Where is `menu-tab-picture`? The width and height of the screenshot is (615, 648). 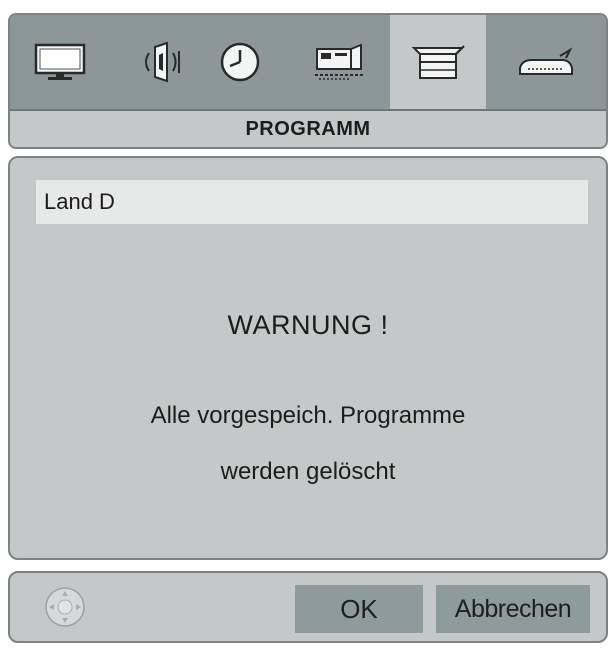 menu-tab-picture is located at coordinates (60, 62).